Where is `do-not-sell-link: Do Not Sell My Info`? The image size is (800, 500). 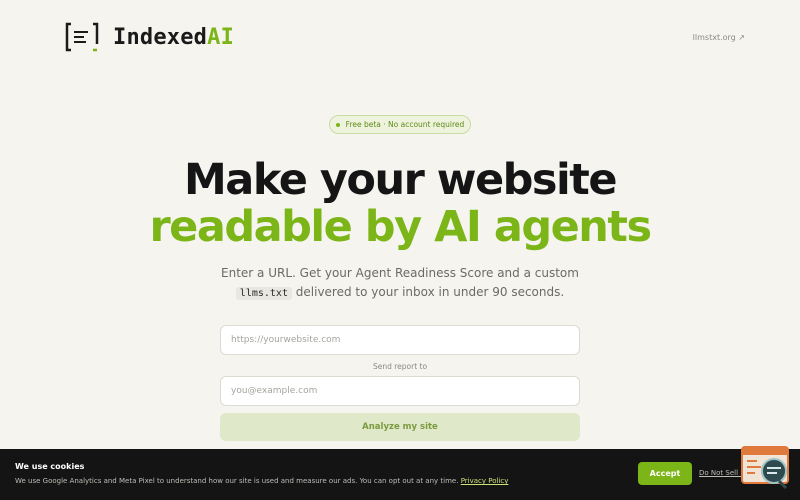
do-not-sell-link: Do Not Sell My Info is located at coordinates (721, 473).